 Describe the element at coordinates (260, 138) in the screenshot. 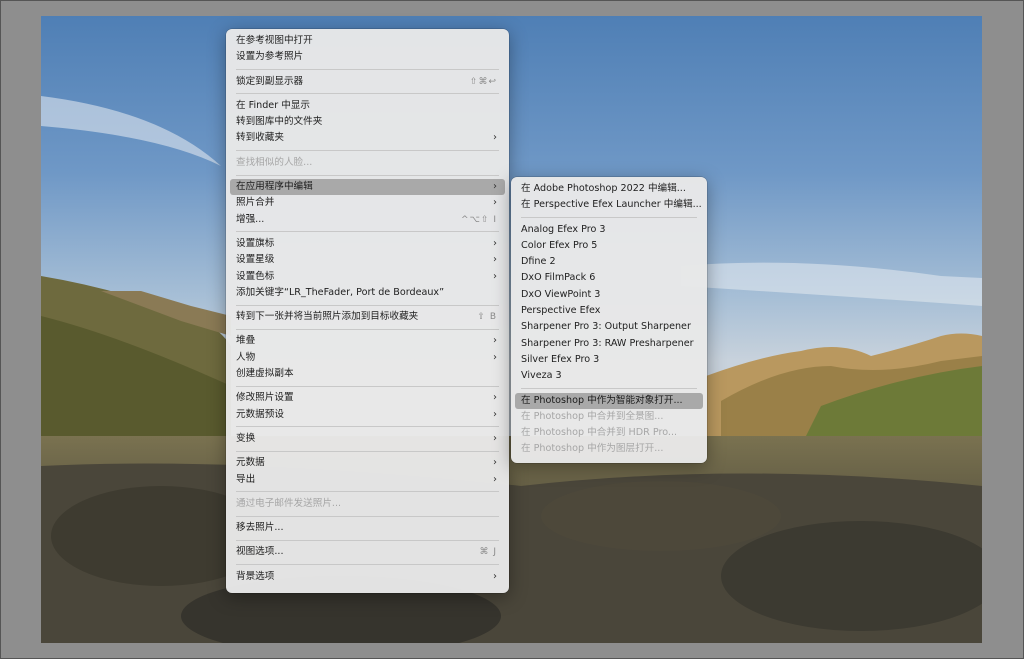

I see `menu-item-label: 转到收藏夹` at that location.